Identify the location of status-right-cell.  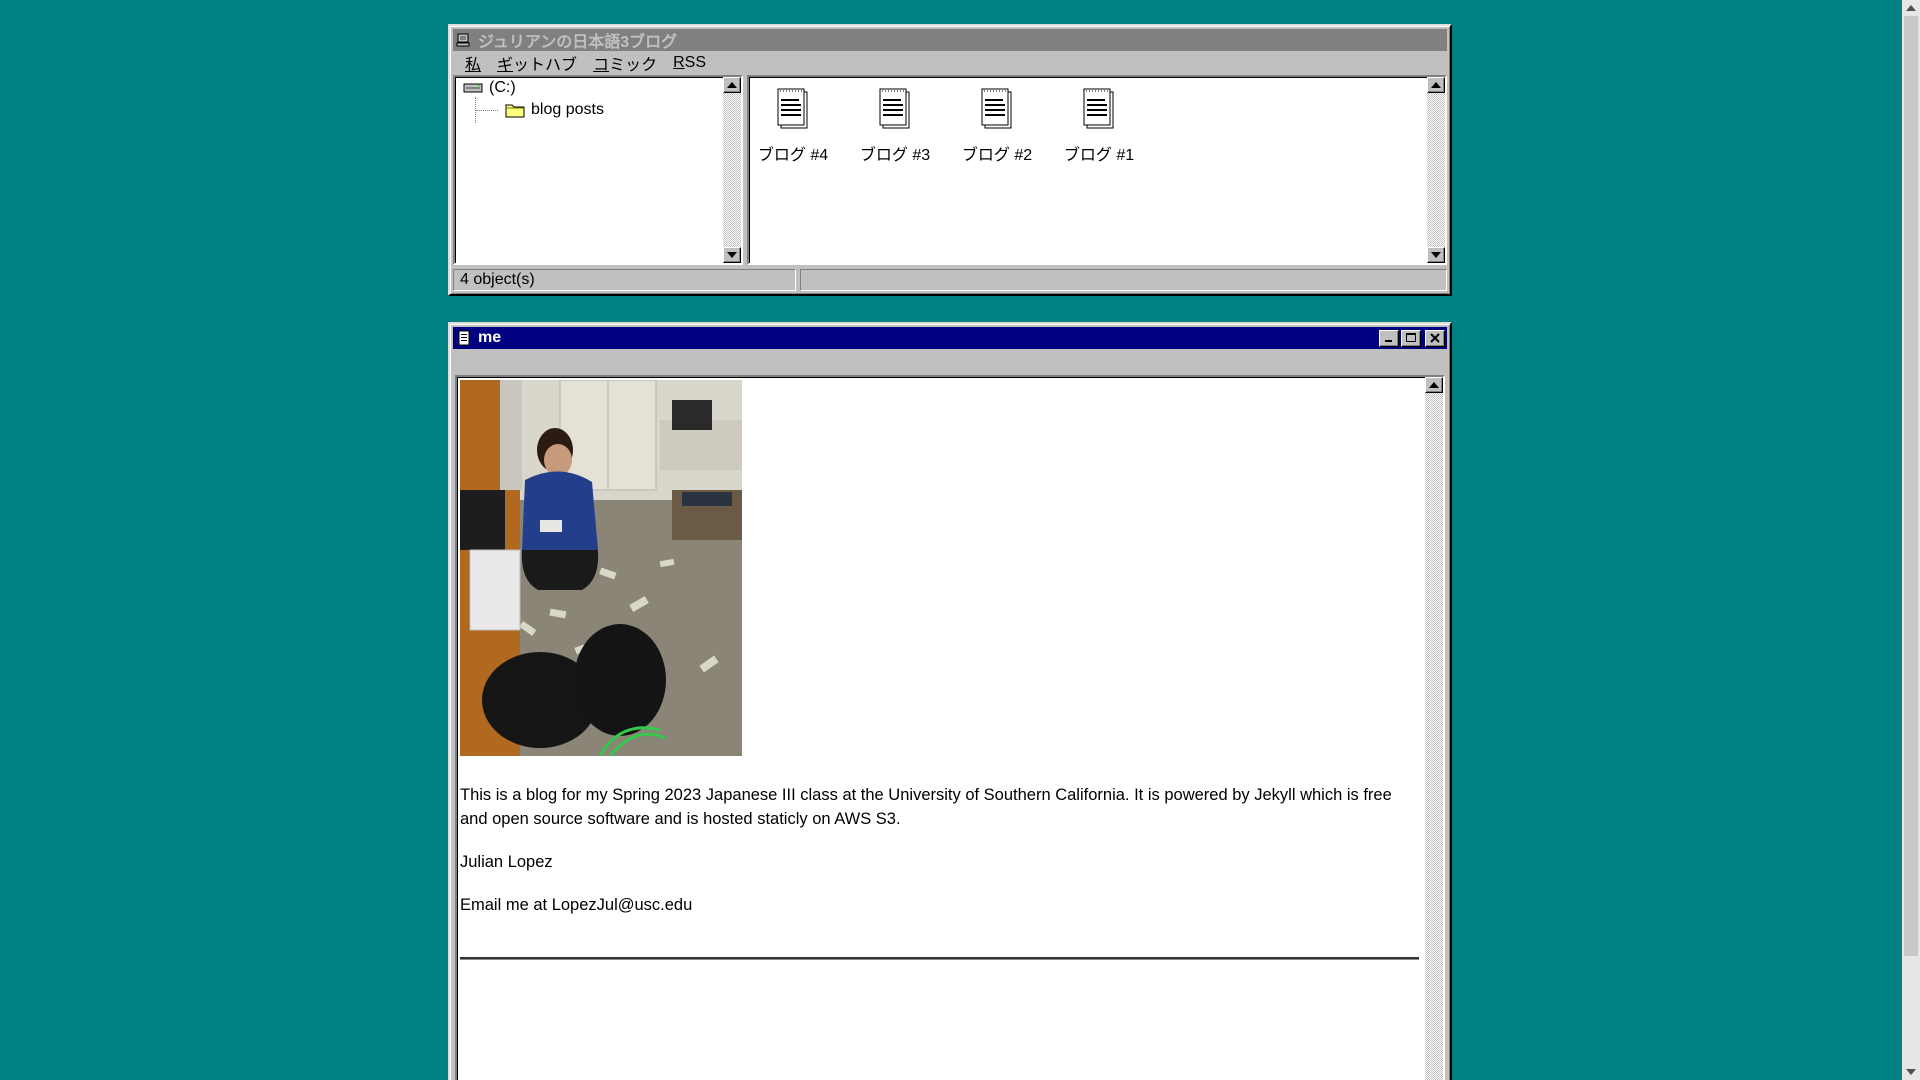
(1123, 280).